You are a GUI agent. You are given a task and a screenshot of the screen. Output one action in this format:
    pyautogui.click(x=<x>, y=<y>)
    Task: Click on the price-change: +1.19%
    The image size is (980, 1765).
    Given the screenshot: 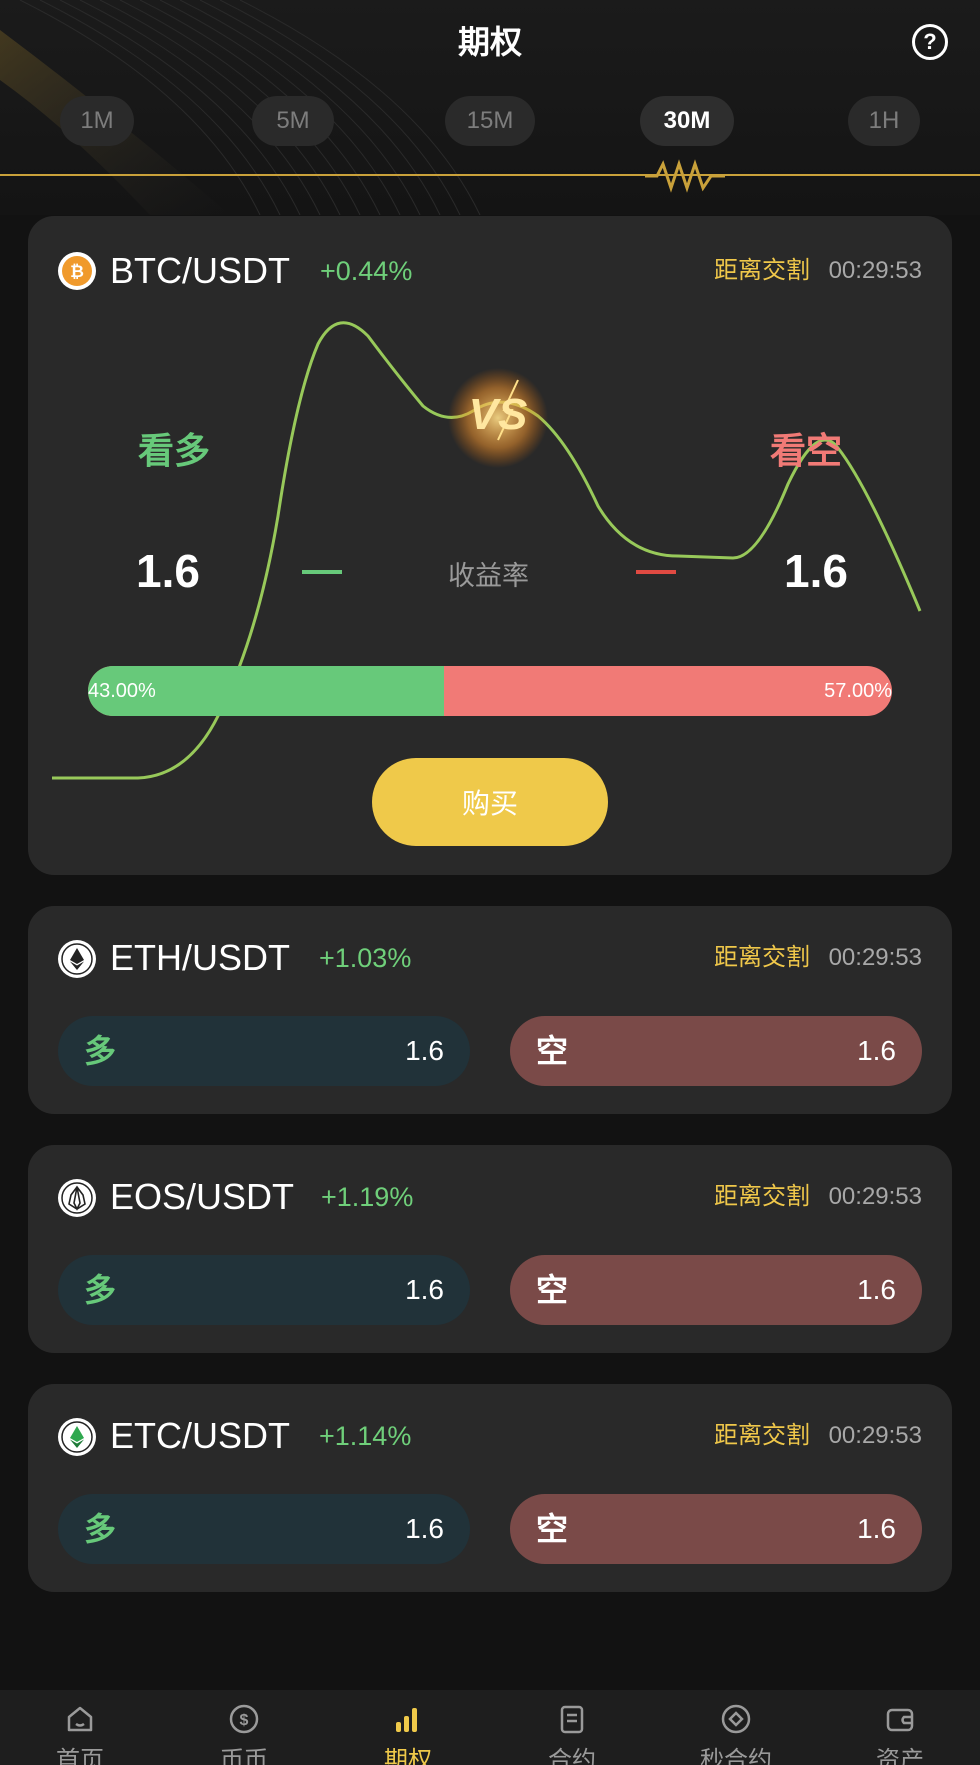 What is the action you would take?
    pyautogui.click(x=367, y=1197)
    